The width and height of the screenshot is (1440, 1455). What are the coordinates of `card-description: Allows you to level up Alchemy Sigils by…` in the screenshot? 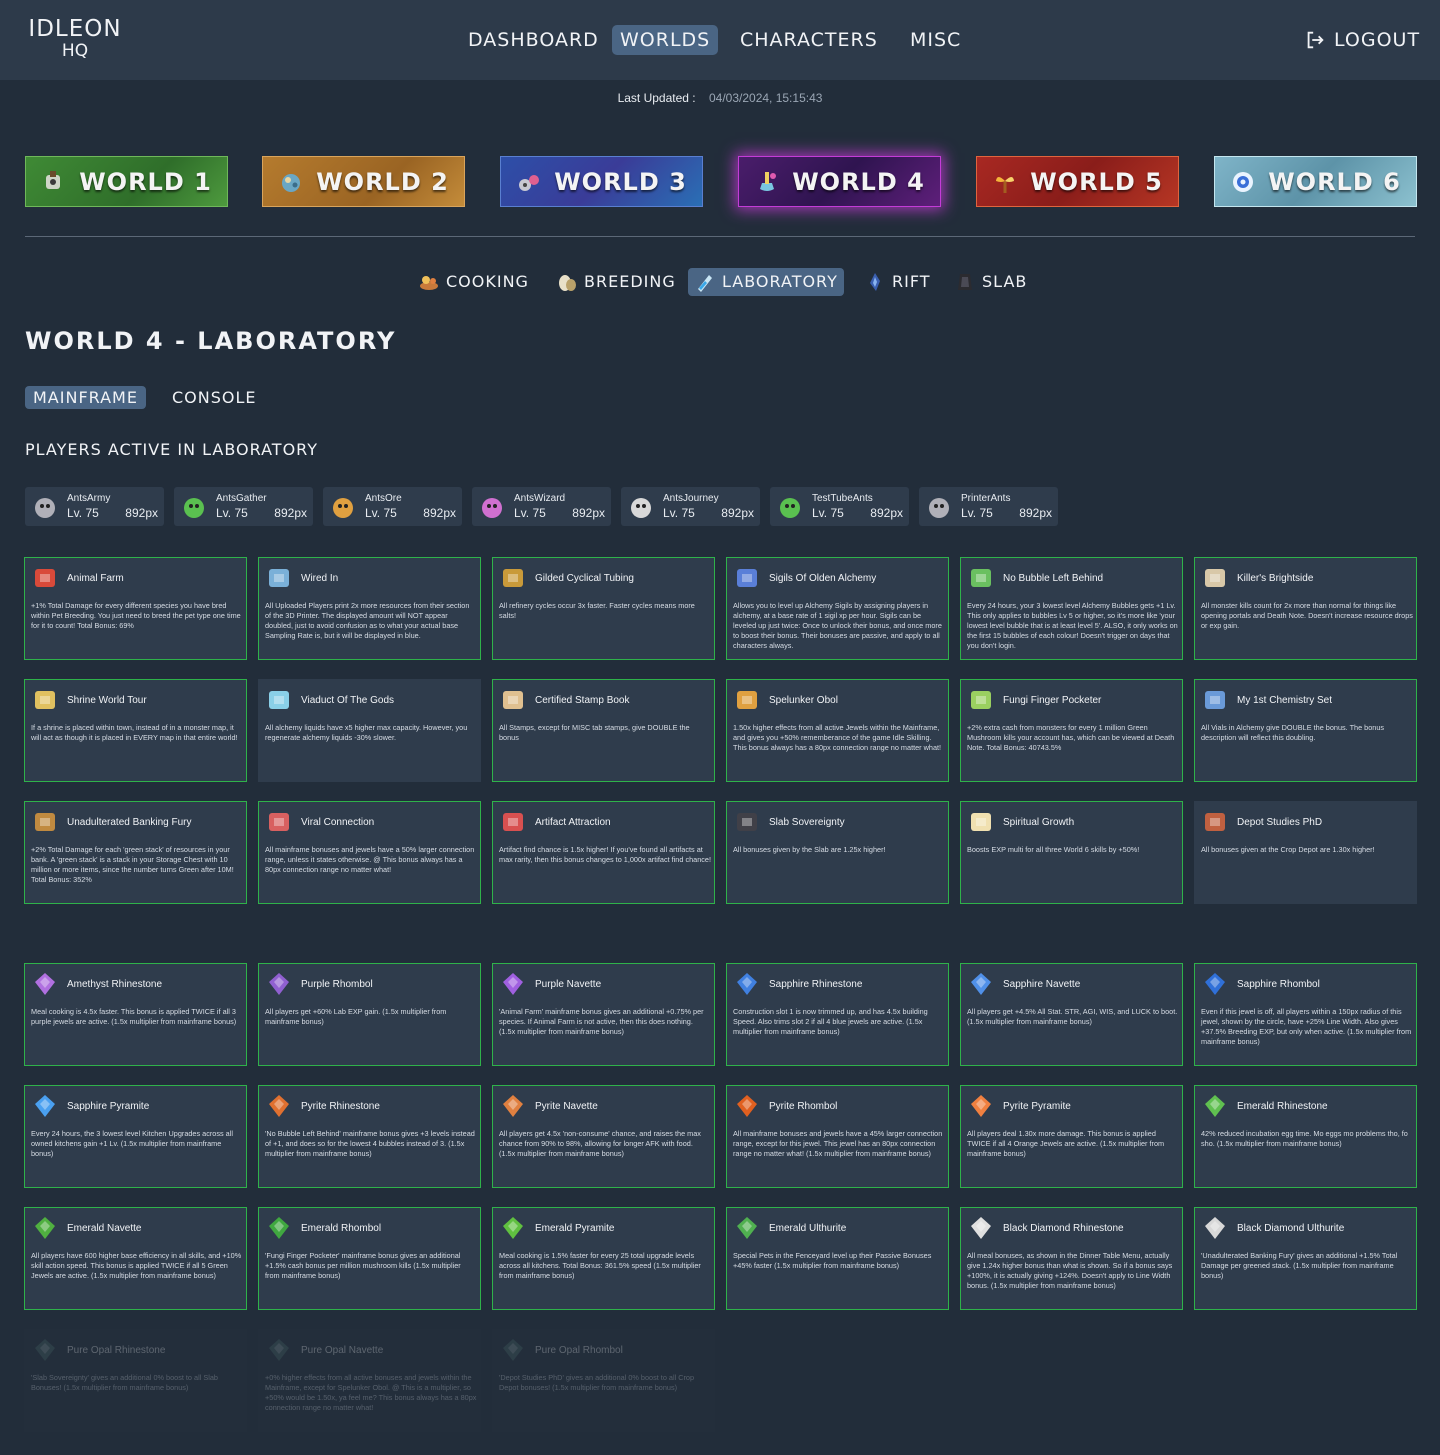 It's located at (837, 625).